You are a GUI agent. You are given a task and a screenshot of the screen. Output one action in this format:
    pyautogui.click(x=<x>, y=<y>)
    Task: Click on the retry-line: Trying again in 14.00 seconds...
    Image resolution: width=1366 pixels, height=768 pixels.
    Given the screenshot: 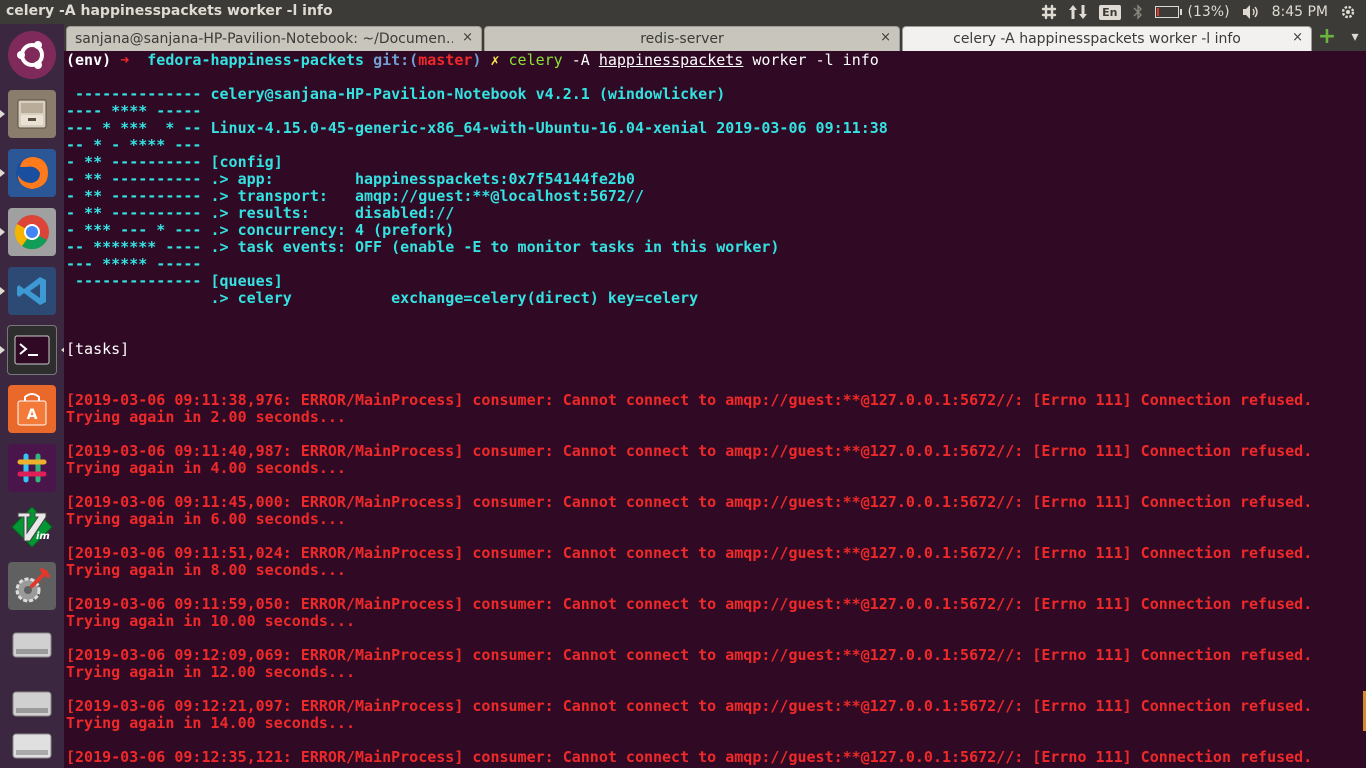 What is the action you would take?
    pyautogui.click(x=210, y=723)
    